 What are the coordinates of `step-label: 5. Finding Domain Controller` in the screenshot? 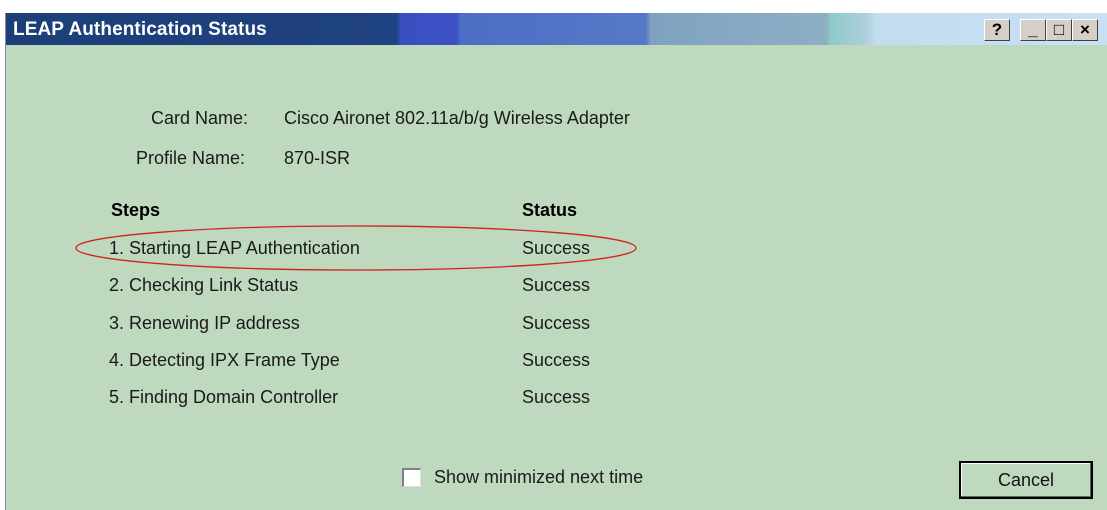 It's located at (224, 397).